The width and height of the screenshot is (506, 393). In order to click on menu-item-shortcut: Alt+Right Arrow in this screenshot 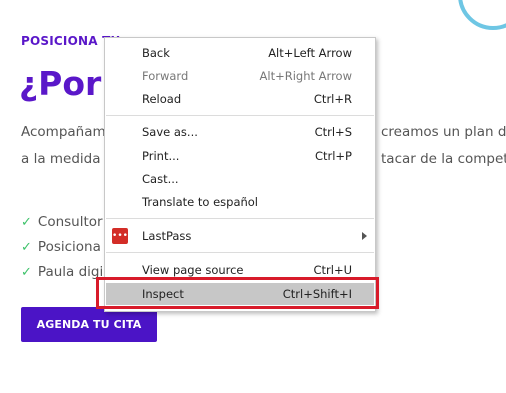, I will do `click(305, 76)`.